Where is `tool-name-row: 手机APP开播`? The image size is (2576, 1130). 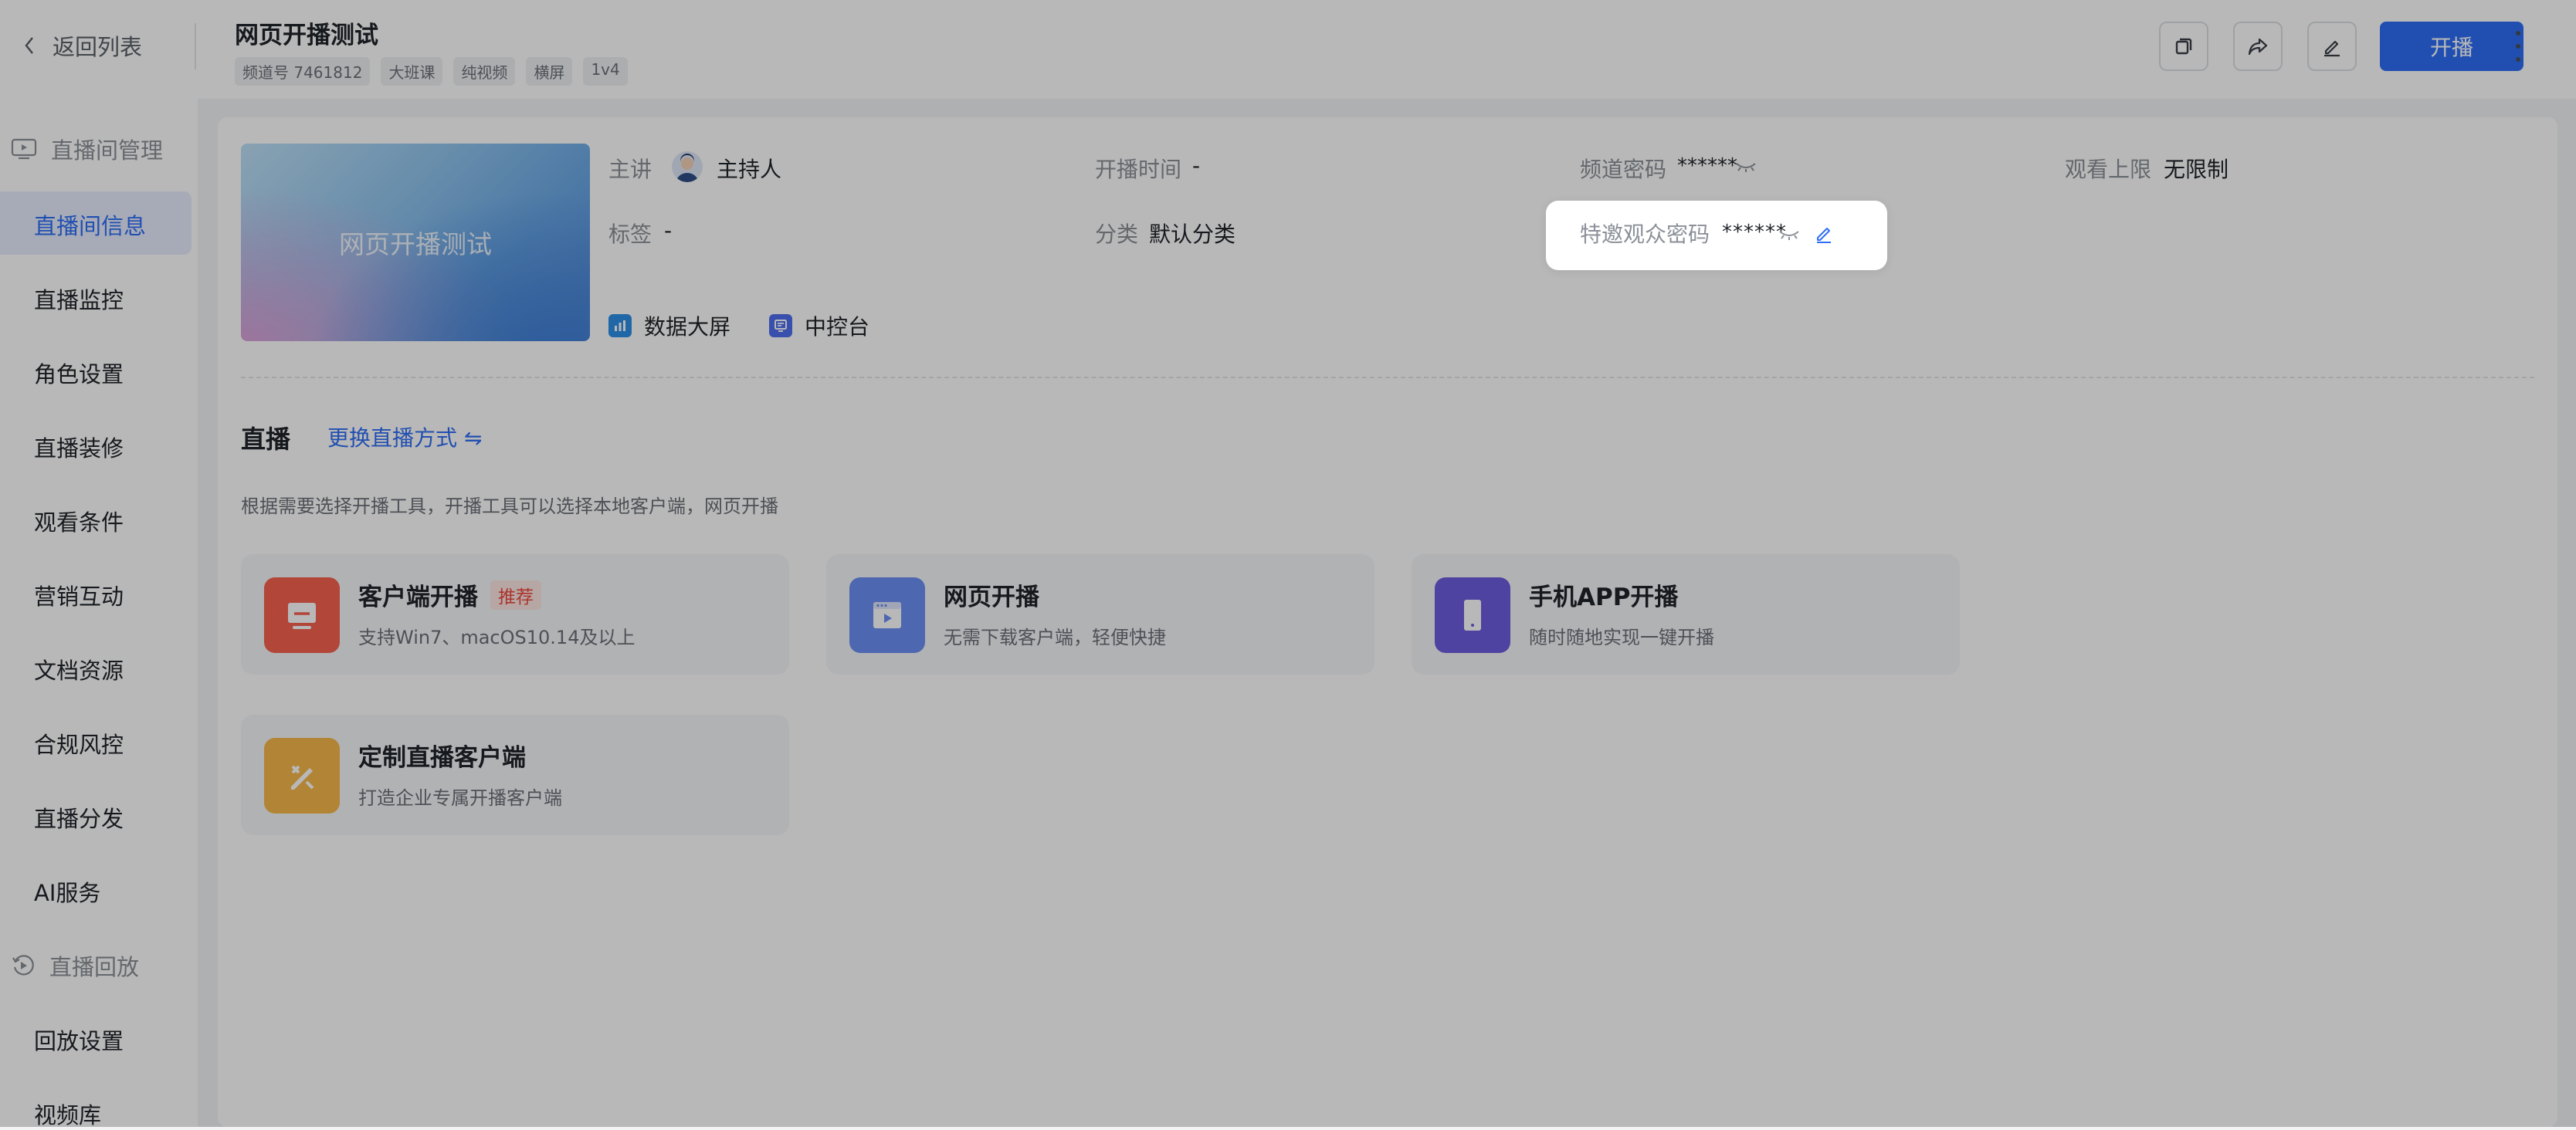
tool-name-row: 手机APP开播 is located at coordinates (1603, 594).